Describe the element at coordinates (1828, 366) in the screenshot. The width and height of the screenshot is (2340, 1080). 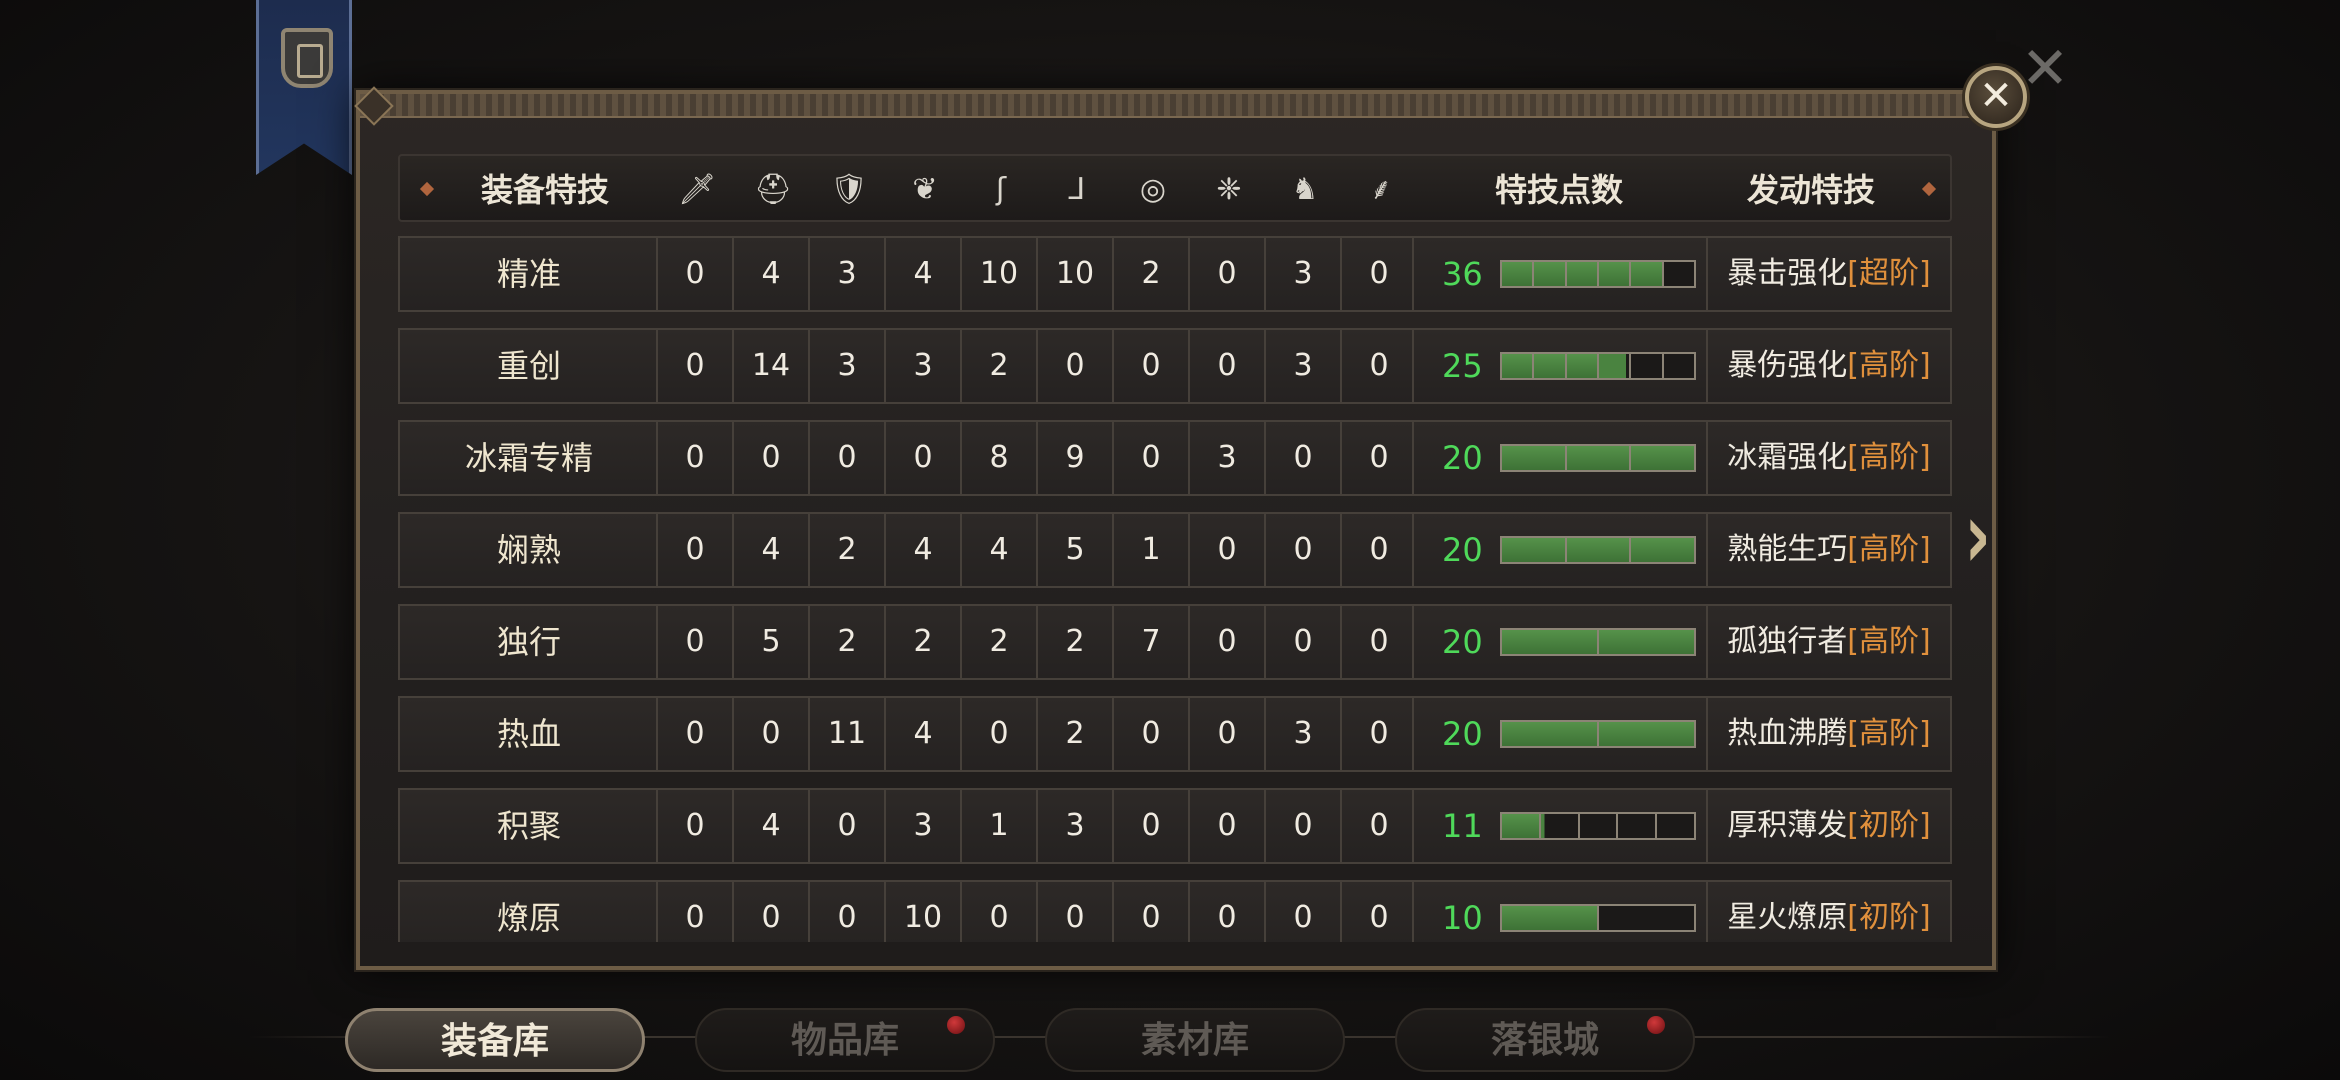
I see `active-skill: 暴伤强化[高阶]` at that location.